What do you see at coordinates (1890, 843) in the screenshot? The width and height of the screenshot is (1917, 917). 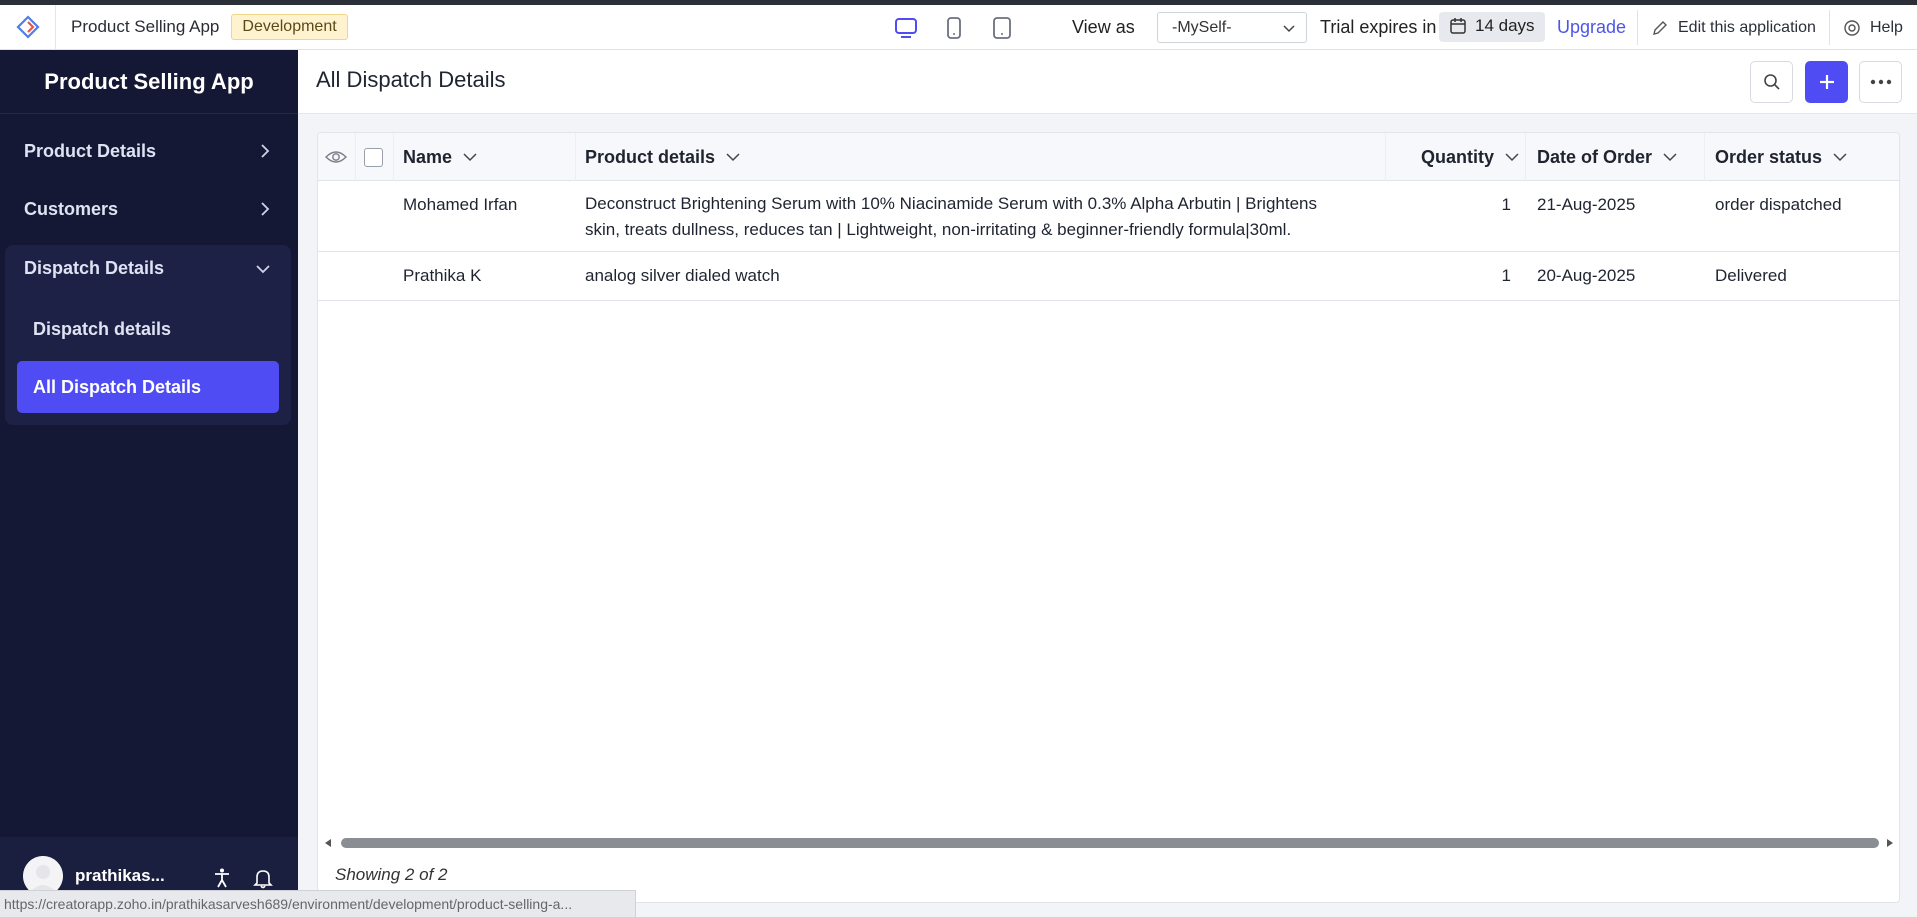 I see `scroll-right-icon` at bounding box center [1890, 843].